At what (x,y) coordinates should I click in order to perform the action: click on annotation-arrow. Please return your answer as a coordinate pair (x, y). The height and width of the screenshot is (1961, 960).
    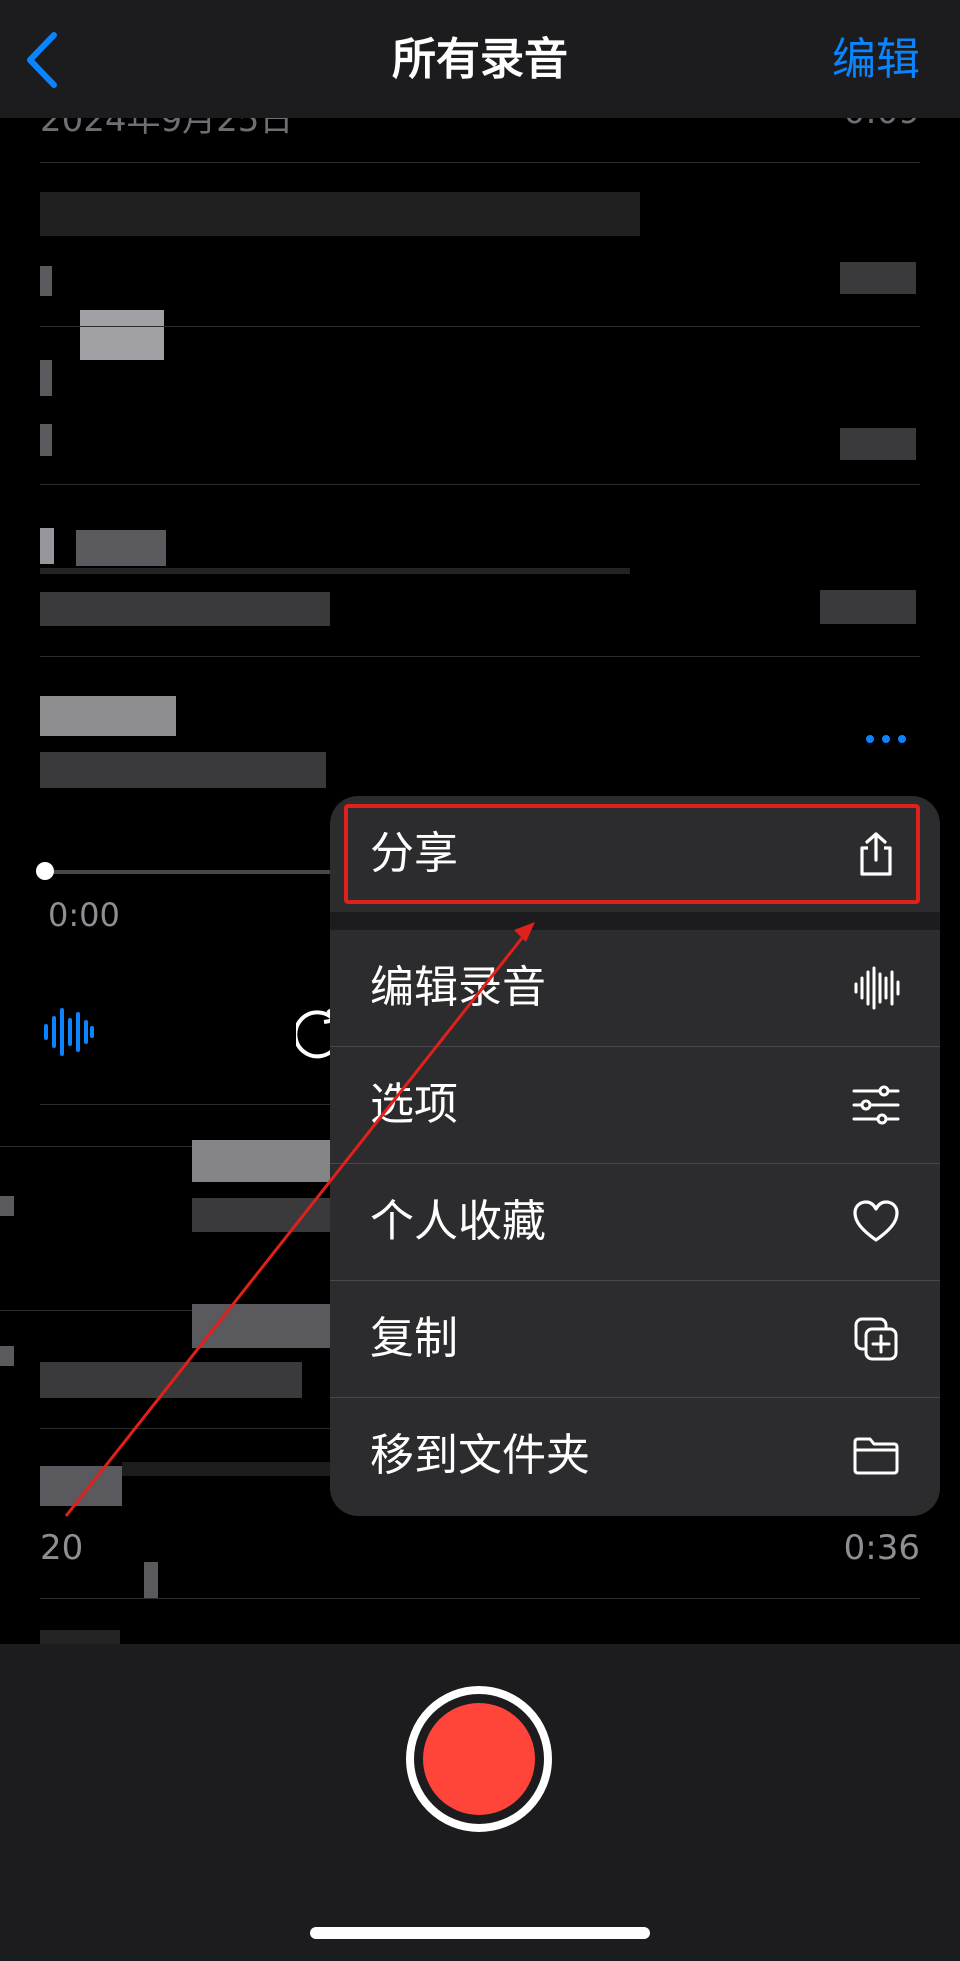
    Looking at the image, I should click on (299, 1219).